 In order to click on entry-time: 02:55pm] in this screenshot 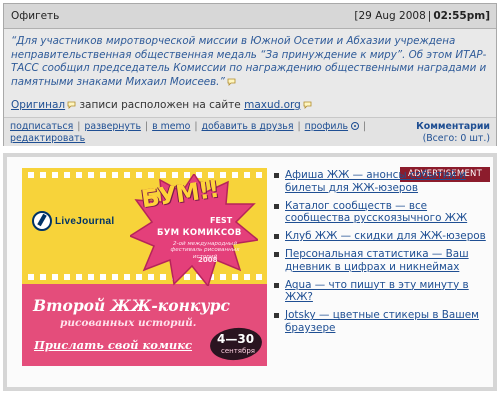, I will do `click(461, 16)`.